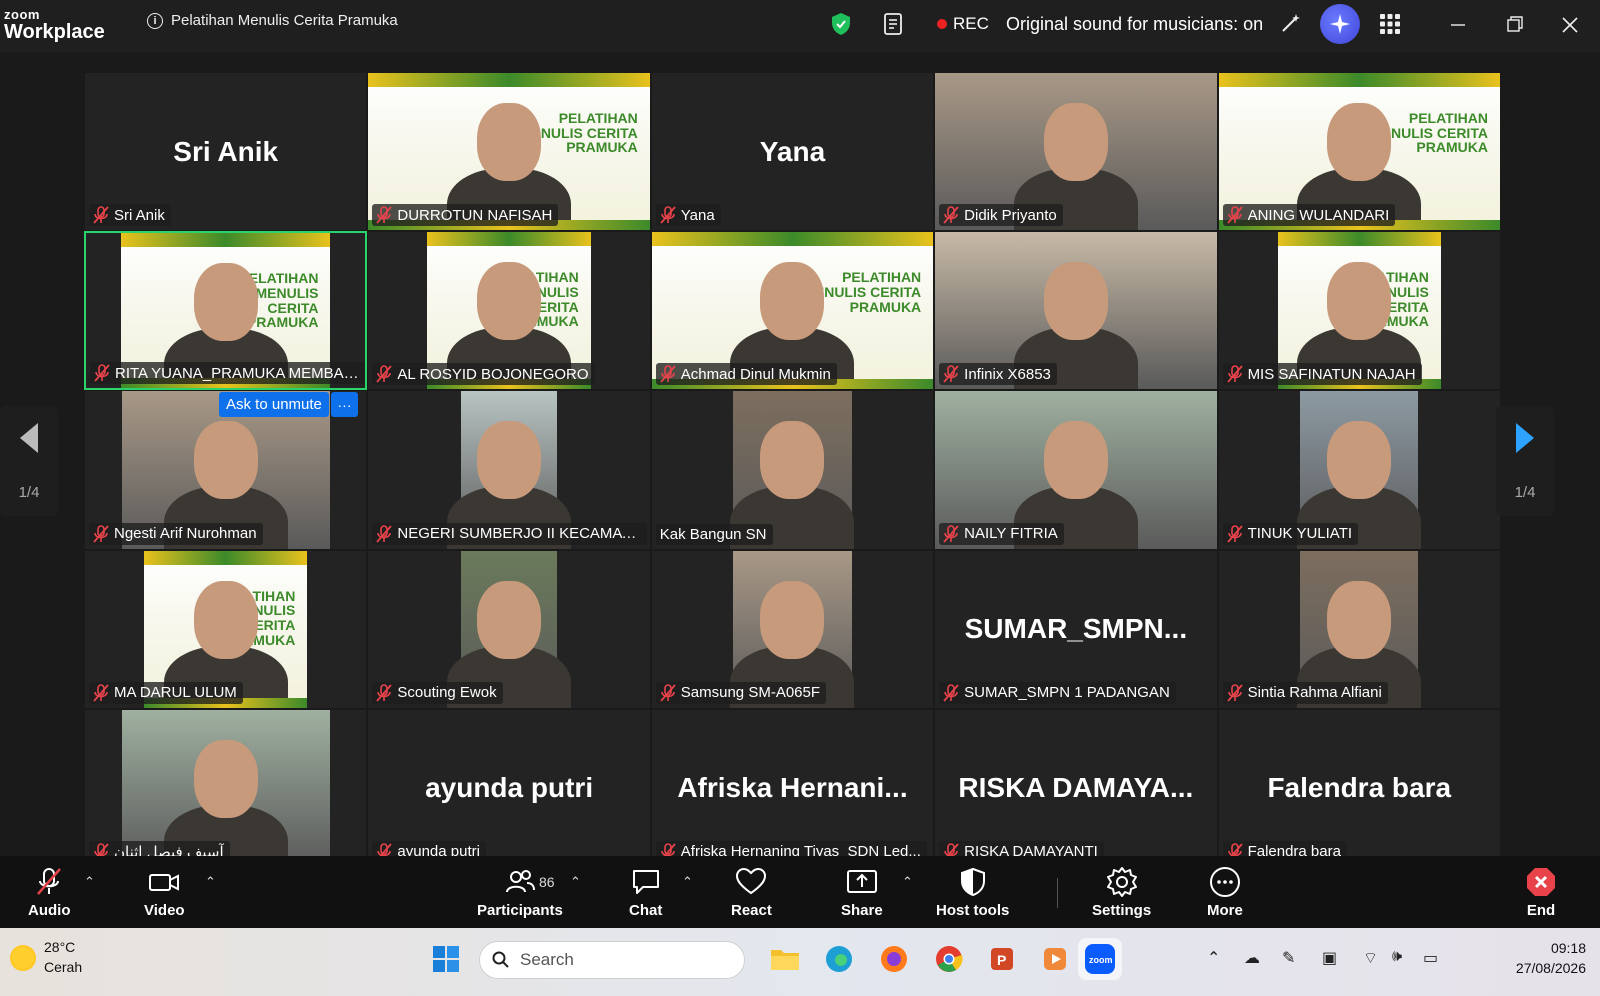  What do you see at coordinates (1568, 948) in the screenshot?
I see `clock-time: 09:18` at bounding box center [1568, 948].